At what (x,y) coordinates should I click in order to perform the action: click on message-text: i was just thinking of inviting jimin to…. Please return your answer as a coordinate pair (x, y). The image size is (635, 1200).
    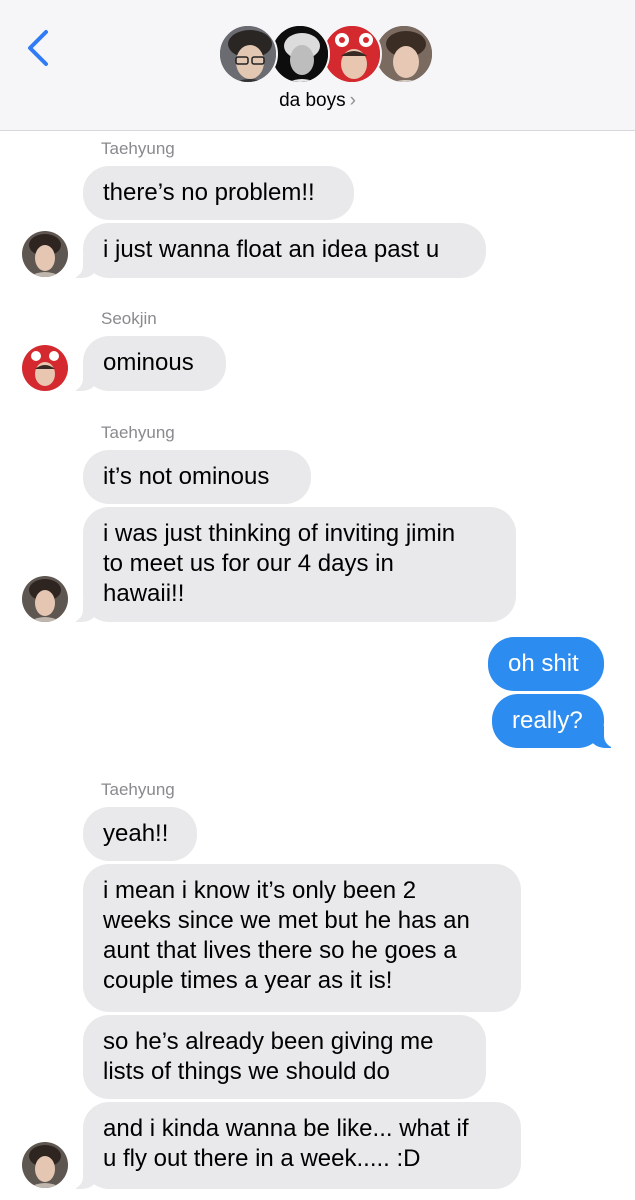
    Looking at the image, I should click on (279, 563).